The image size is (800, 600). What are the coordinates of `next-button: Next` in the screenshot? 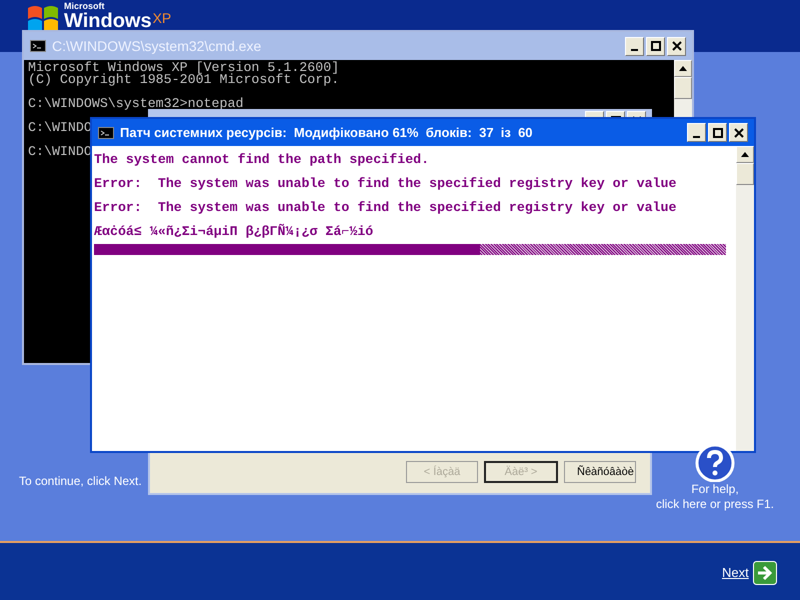 It's located at (749, 573).